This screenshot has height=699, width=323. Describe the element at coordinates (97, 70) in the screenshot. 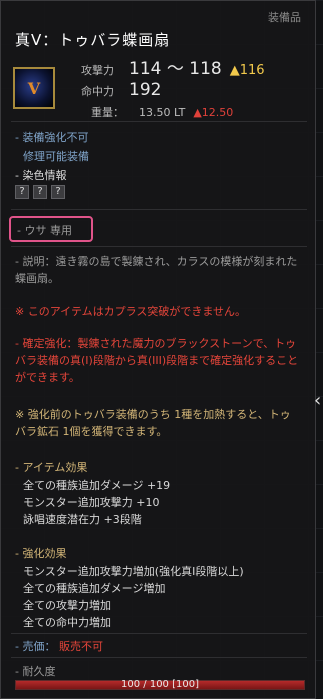

I see `attack-label: 攻撃力` at that location.